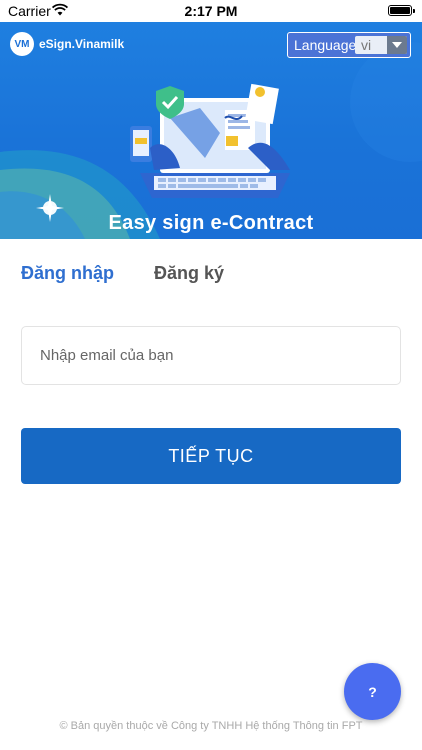  I want to click on brand-name: eSign.Vinamilk, so click(82, 44).